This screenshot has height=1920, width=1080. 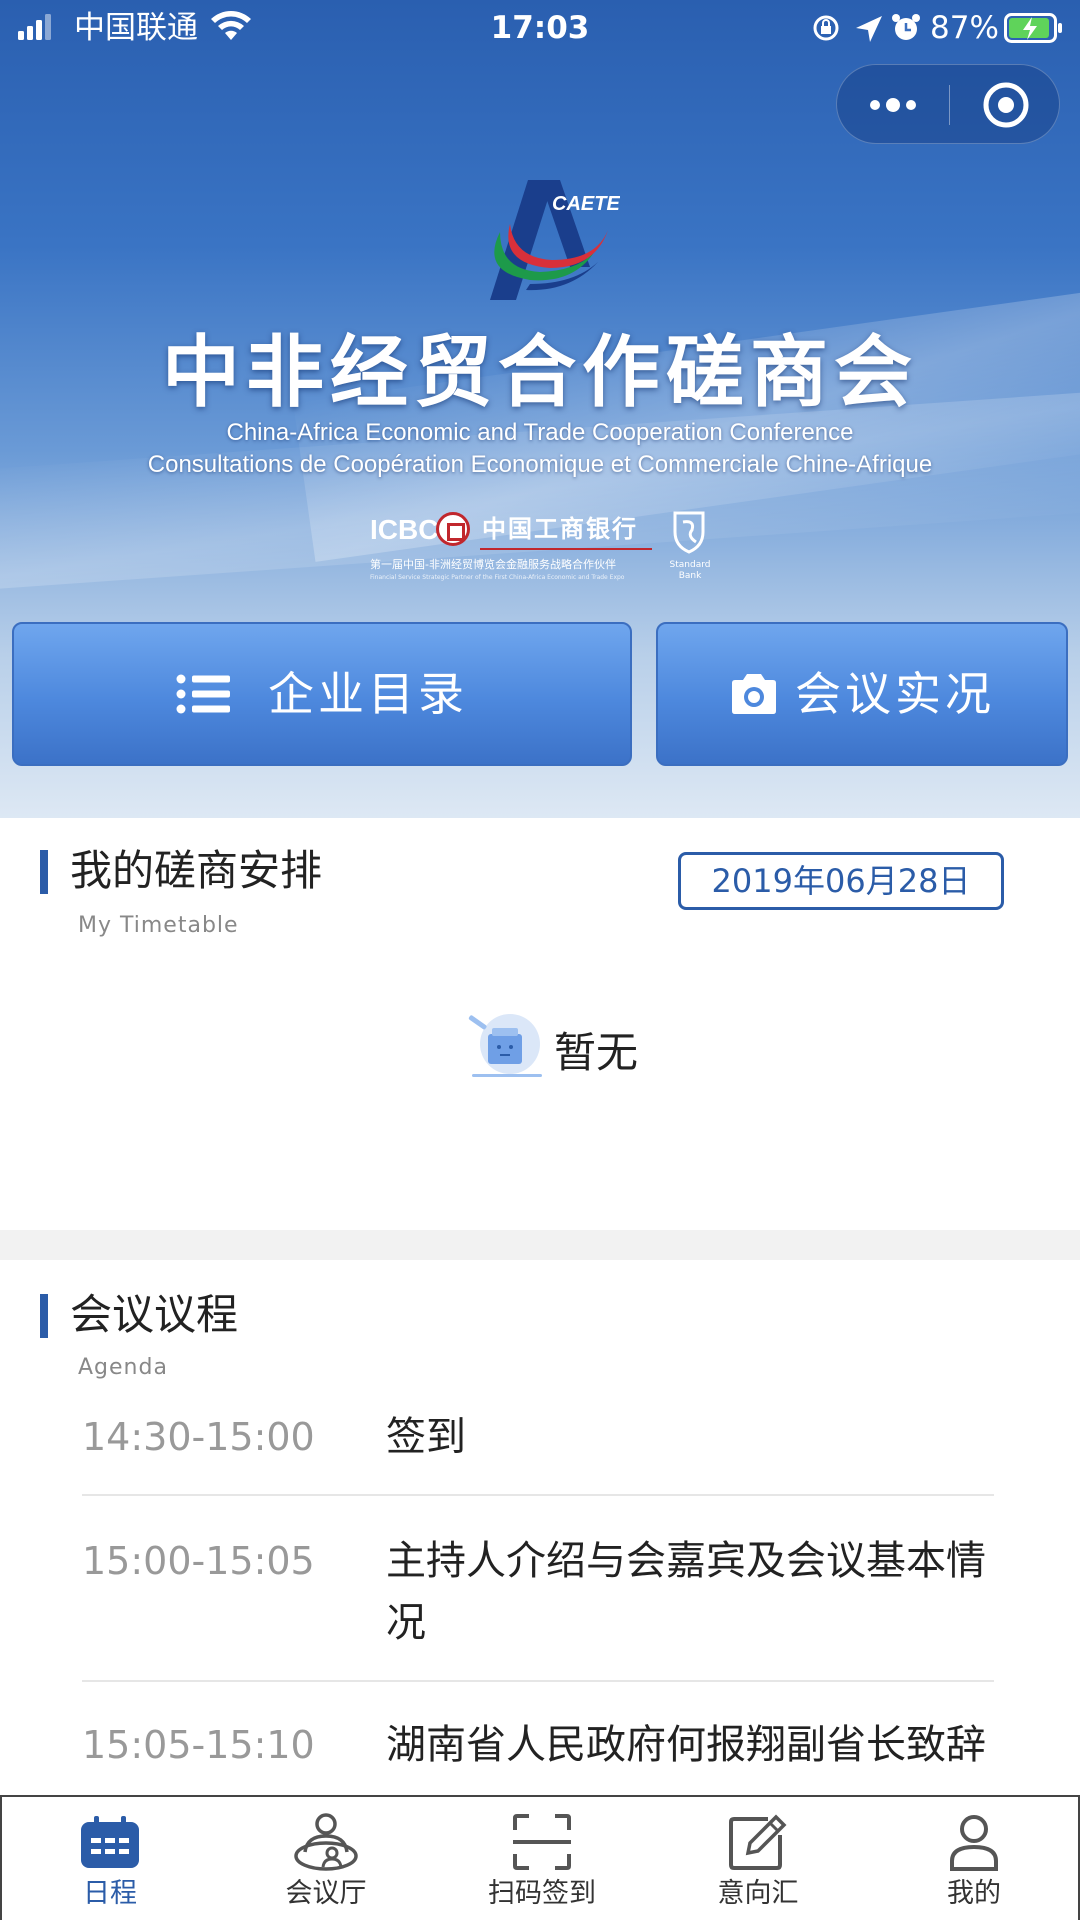 I want to click on tab-schedule: 日程, so click(x=110, y=1858).